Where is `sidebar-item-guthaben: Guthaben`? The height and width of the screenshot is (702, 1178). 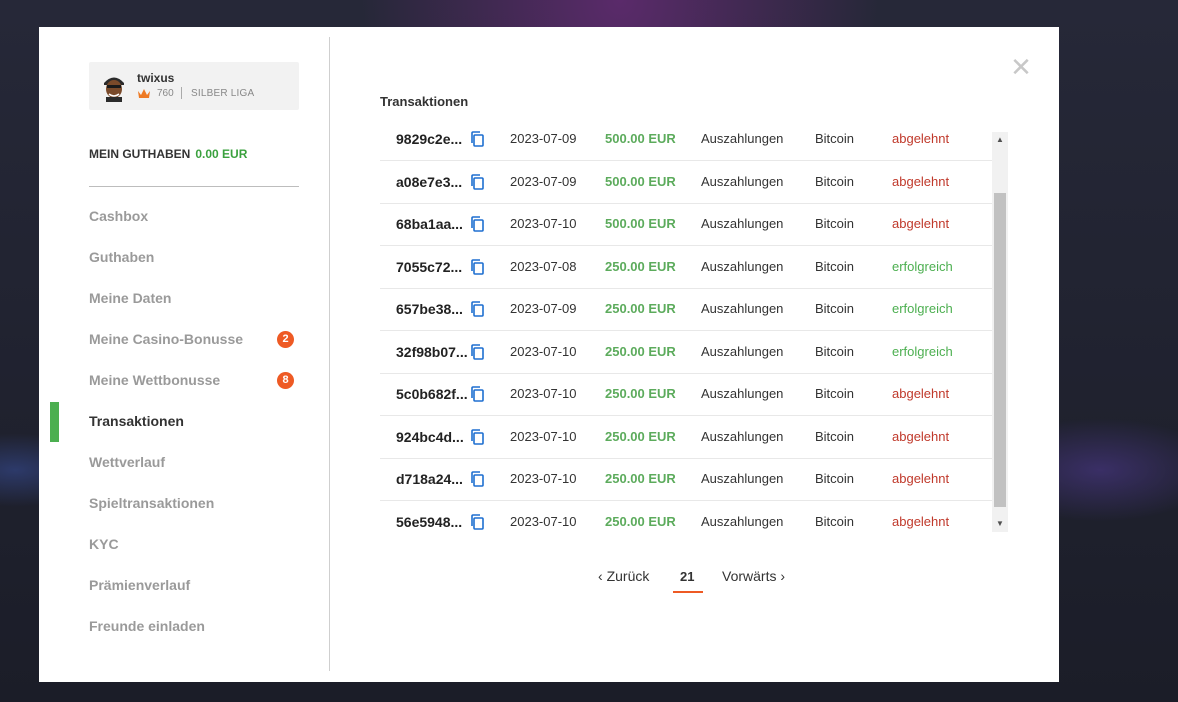
sidebar-item-guthaben: Guthaben is located at coordinates (121, 257).